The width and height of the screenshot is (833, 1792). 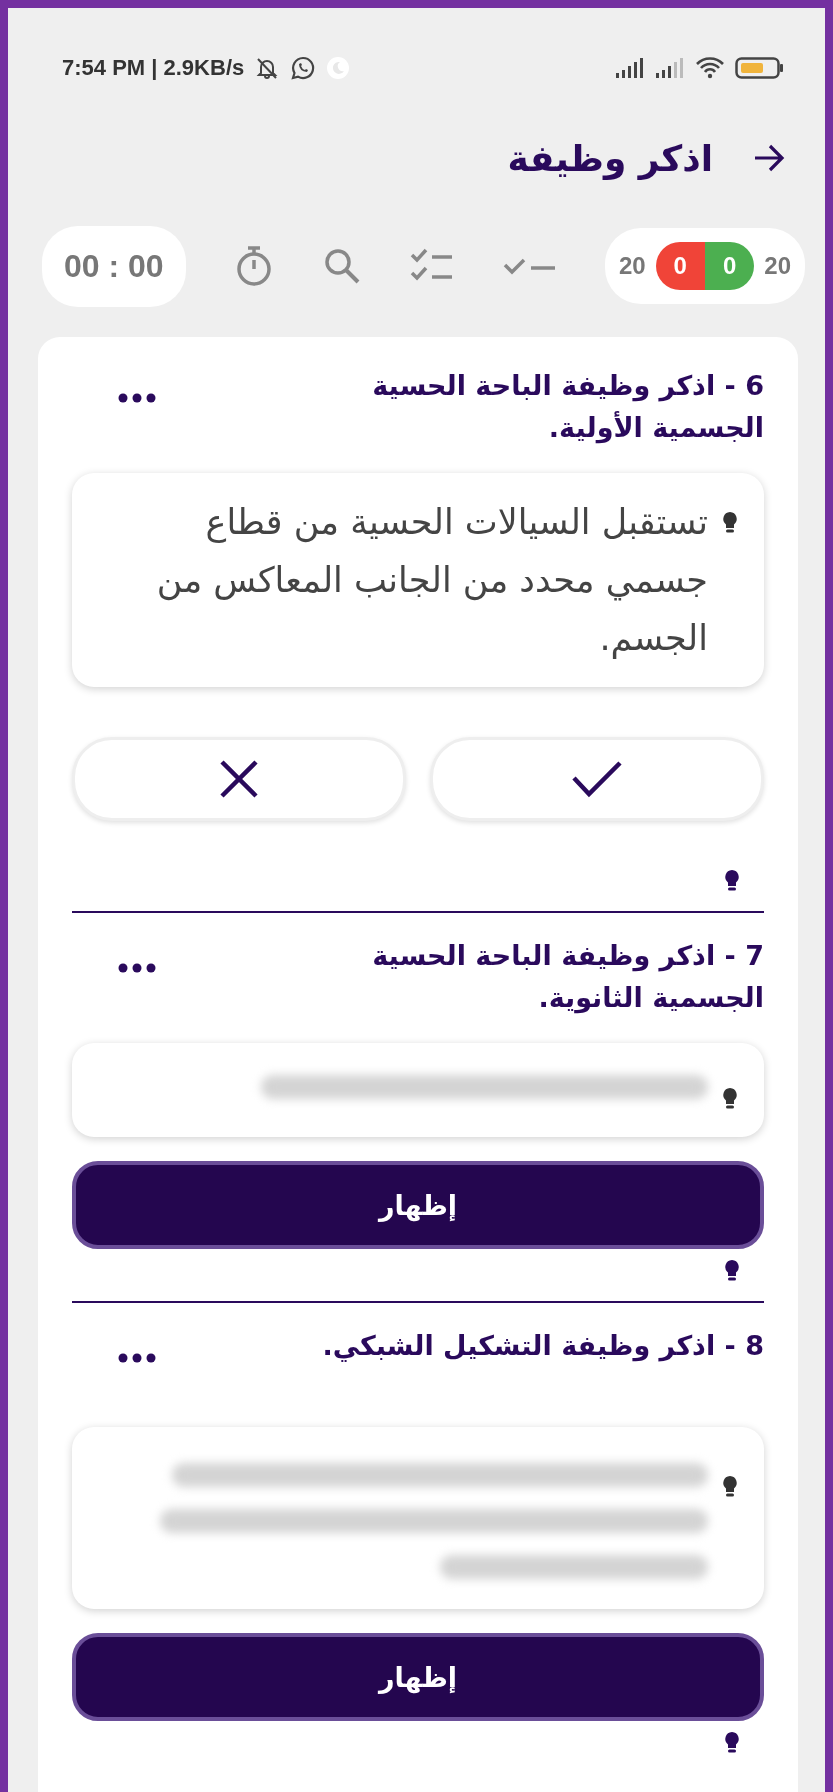 I want to click on close-icon, so click(x=239, y=779).